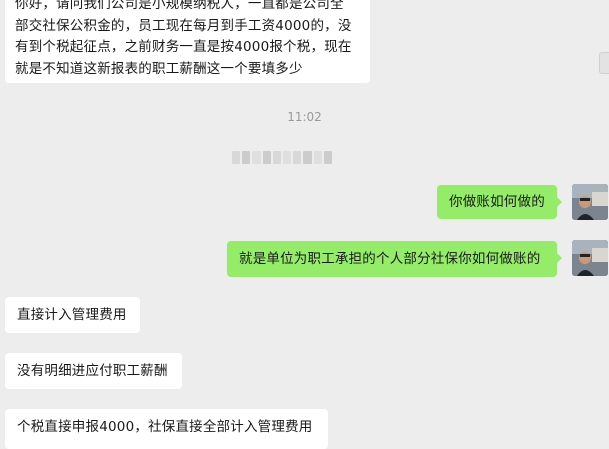 Image resolution: width=609 pixels, height=449 pixels. I want to click on incoming-message: 直接计入管理费用, so click(72, 315).